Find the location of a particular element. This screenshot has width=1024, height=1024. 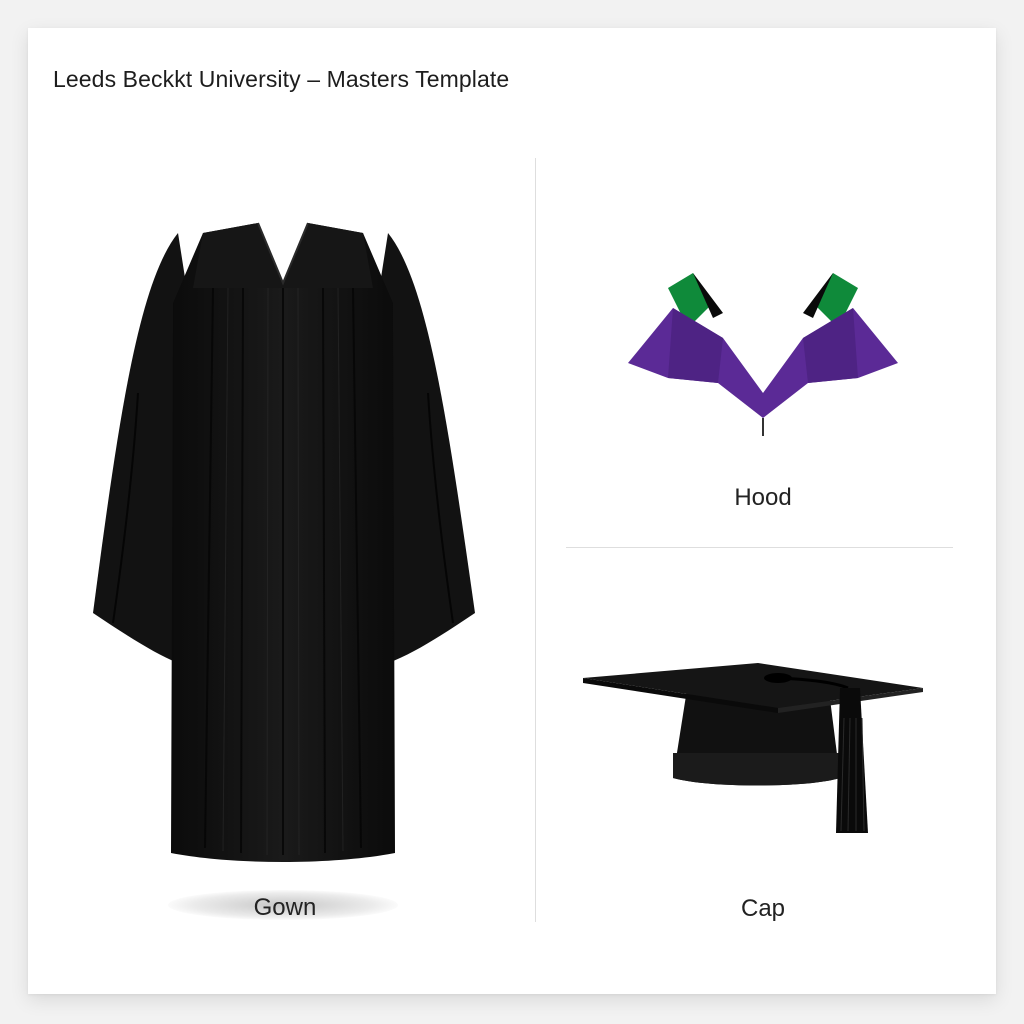

hood-image is located at coordinates (763, 354).